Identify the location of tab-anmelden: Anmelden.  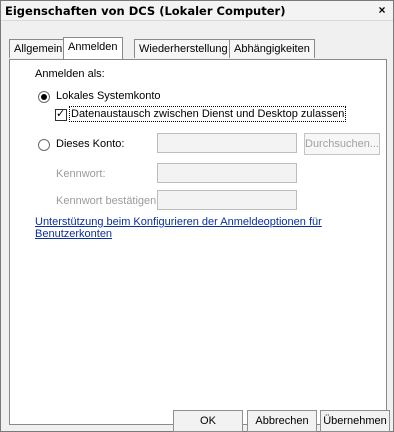
(93, 48).